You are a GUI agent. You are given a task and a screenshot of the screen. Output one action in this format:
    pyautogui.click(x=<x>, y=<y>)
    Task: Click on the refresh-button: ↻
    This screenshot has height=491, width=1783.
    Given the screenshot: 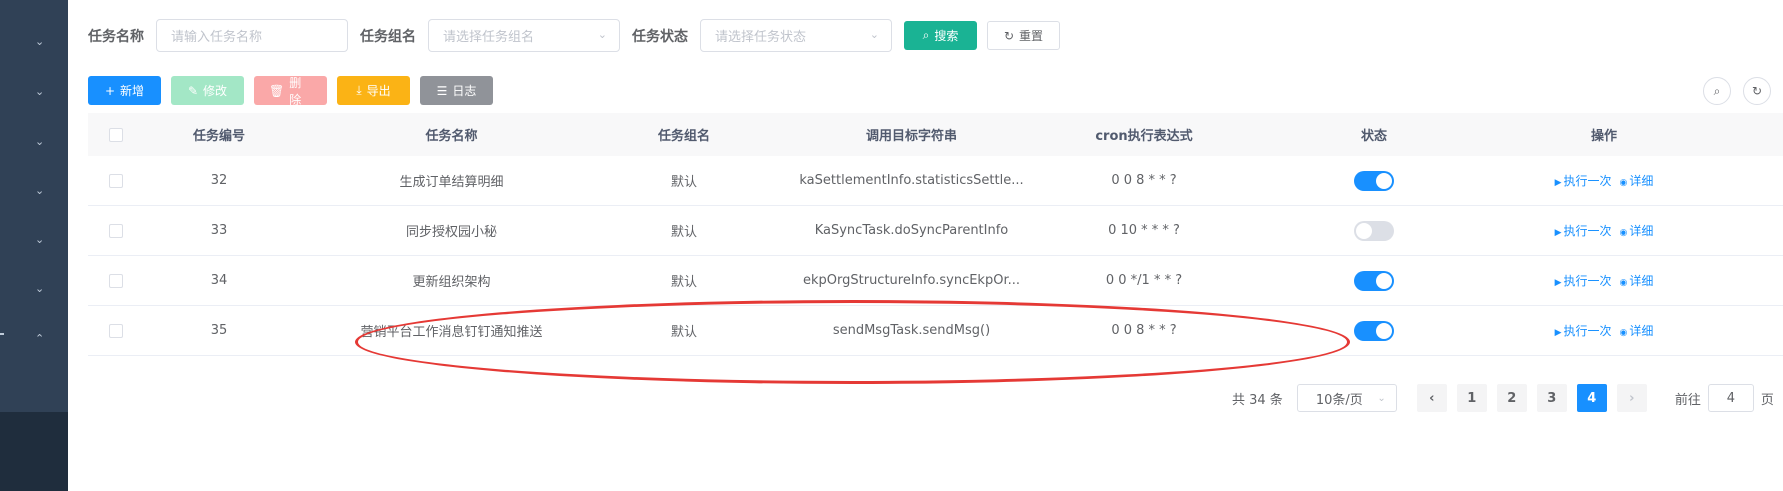 What is the action you would take?
    pyautogui.click(x=1757, y=91)
    